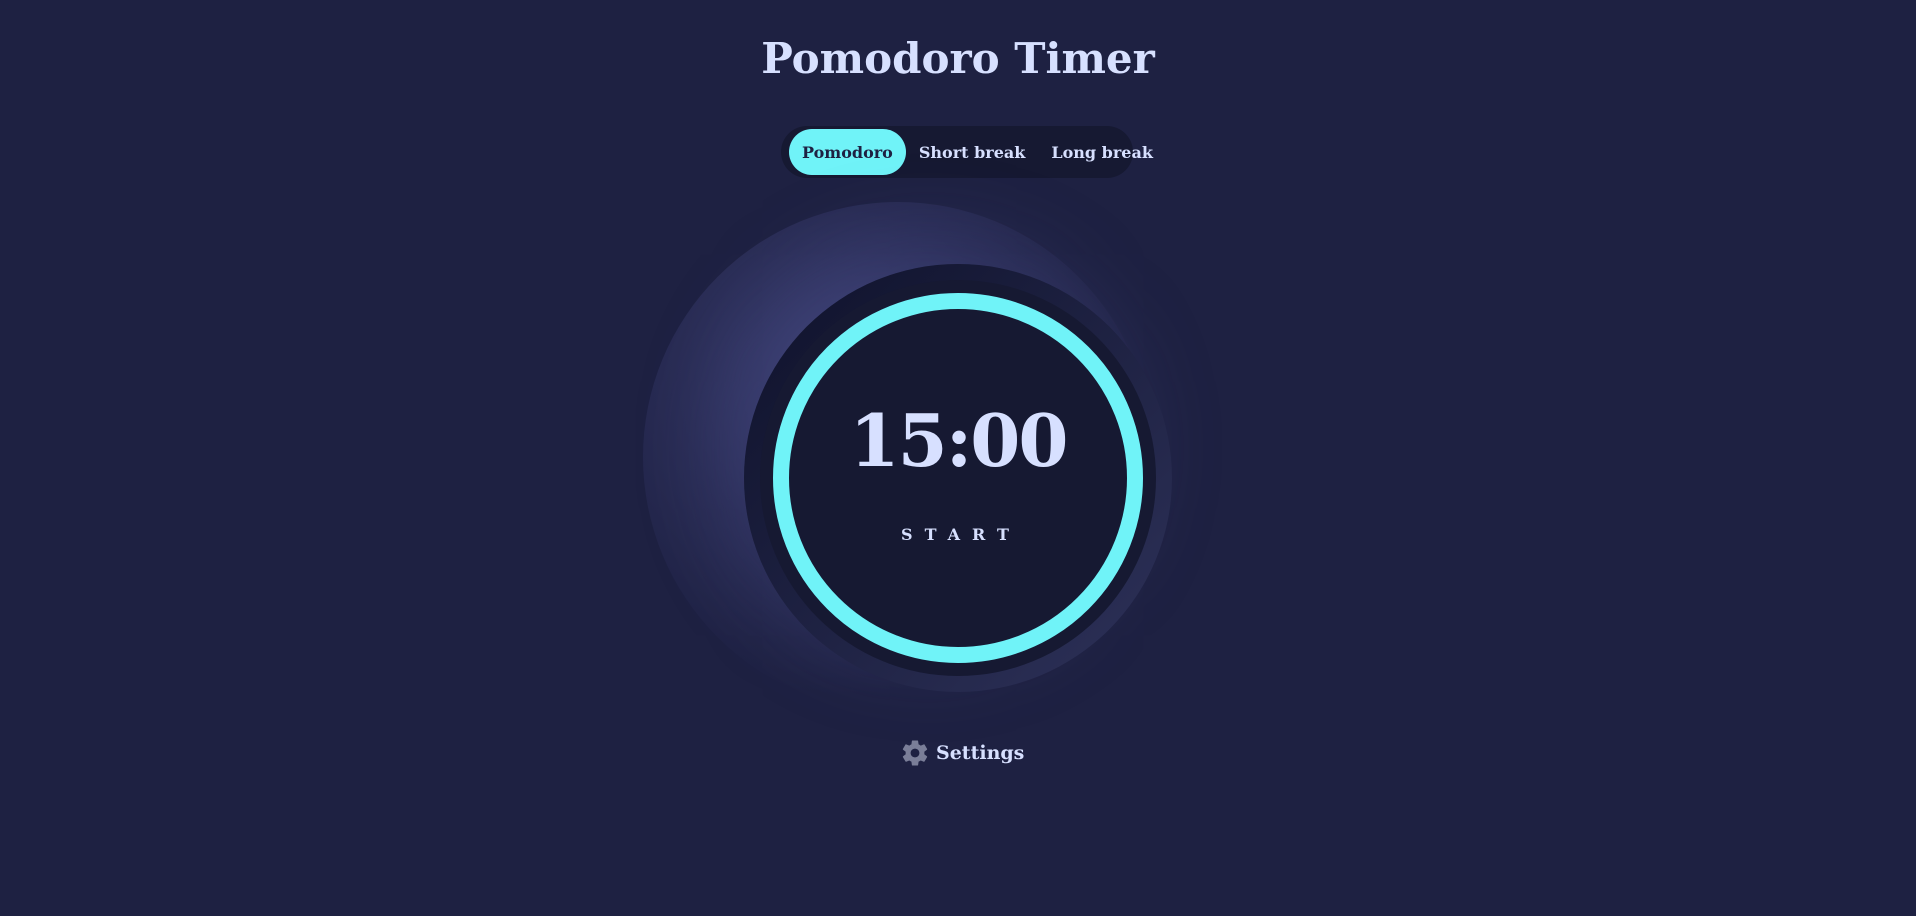  What do you see at coordinates (980, 753) in the screenshot?
I see `settings-label: Settings` at bounding box center [980, 753].